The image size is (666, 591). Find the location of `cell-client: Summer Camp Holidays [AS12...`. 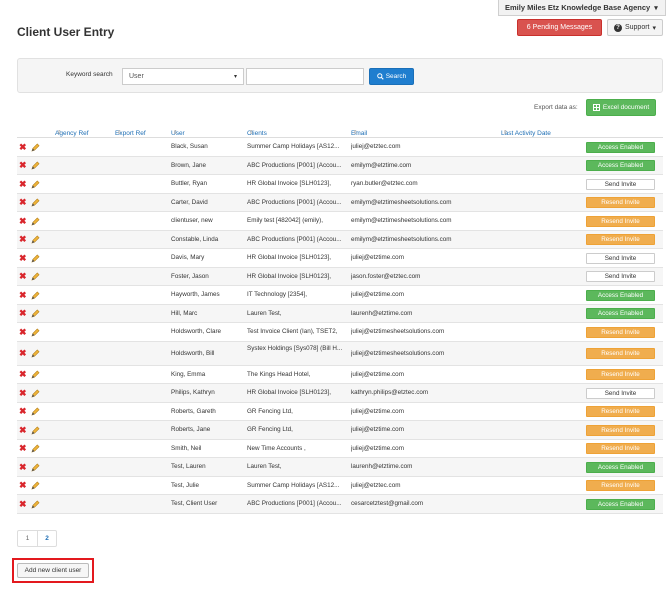

cell-client: Summer Camp Holidays [AS12... is located at coordinates (293, 147).